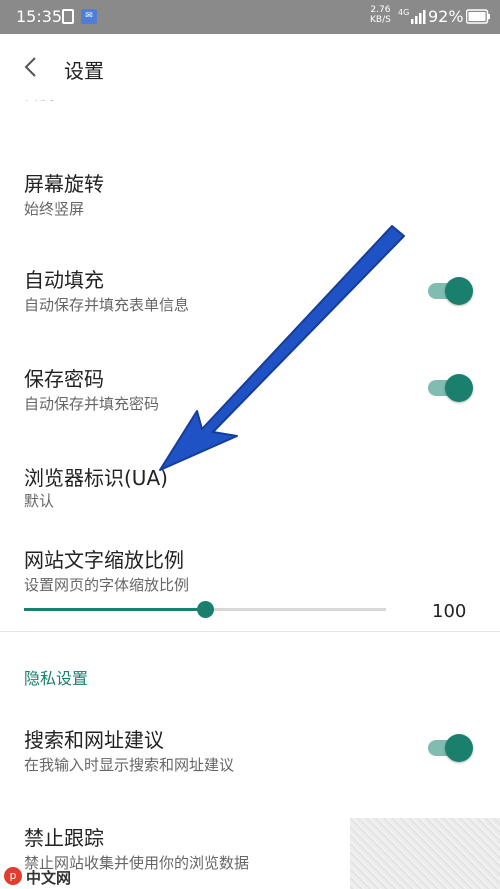 This screenshot has height=889, width=500. Describe the element at coordinates (31, 67) in the screenshot. I see `back-icon` at that location.